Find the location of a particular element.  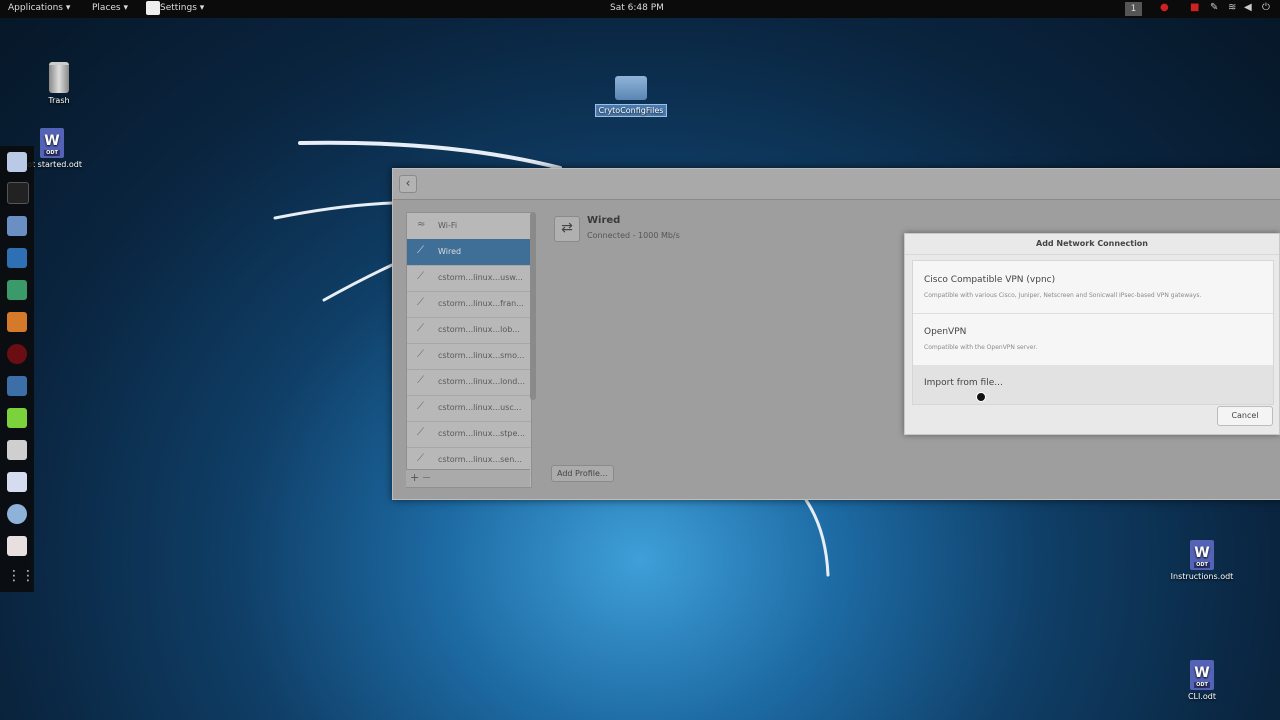

clock: Sat 6:48 PM is located at coordinates (637, 8).